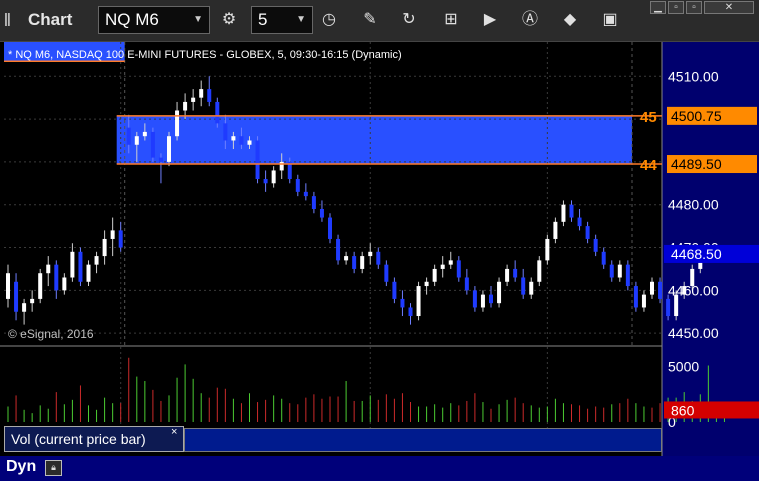  I want to click on last-price-text: 4468.50, so click(696, 254).